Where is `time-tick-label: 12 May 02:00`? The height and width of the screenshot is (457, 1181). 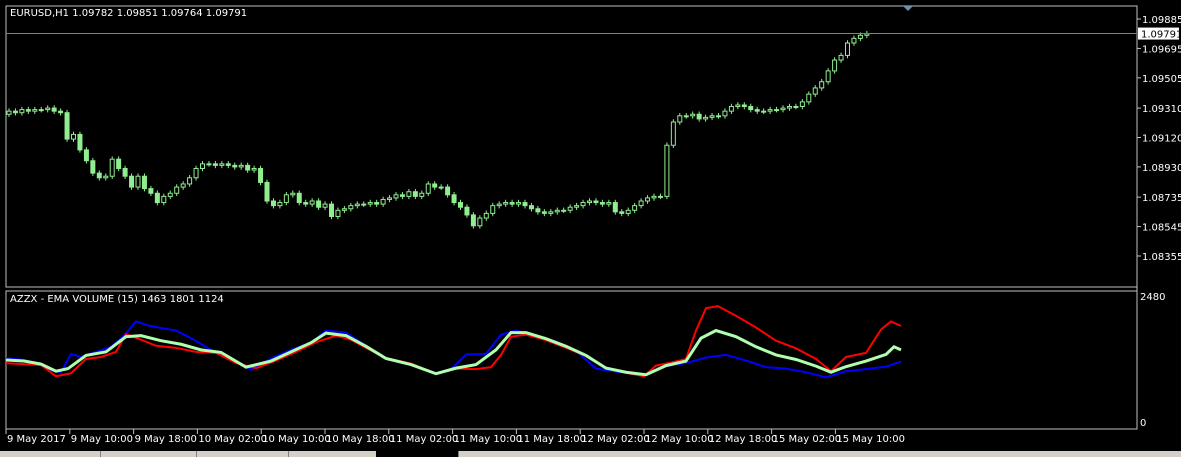
time-tick-label: 12 May 02:00 is located at coordinates (615, 439).